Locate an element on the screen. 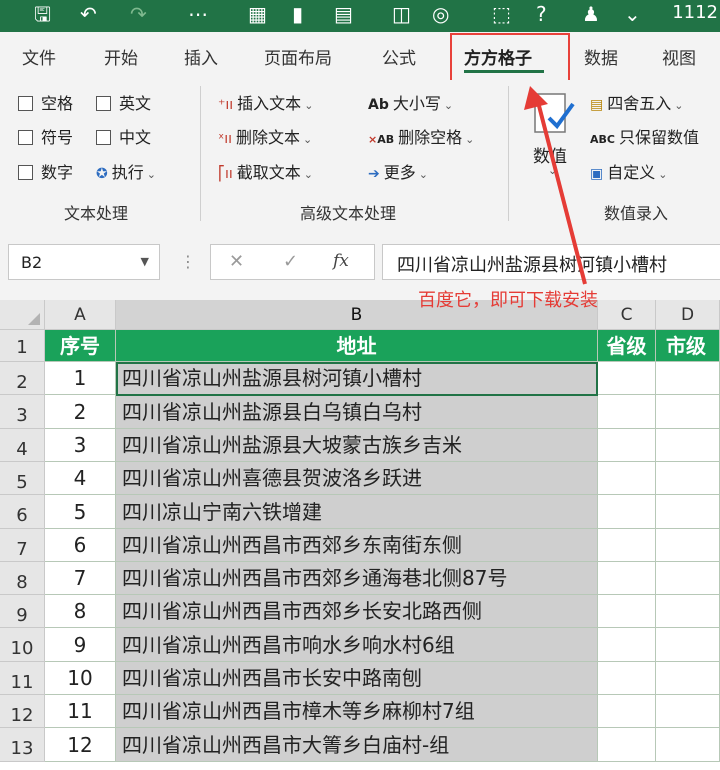 The width and height of the screenshot is (720, 770). checkbox-space: 空格 is located at coordinates (45, 102).